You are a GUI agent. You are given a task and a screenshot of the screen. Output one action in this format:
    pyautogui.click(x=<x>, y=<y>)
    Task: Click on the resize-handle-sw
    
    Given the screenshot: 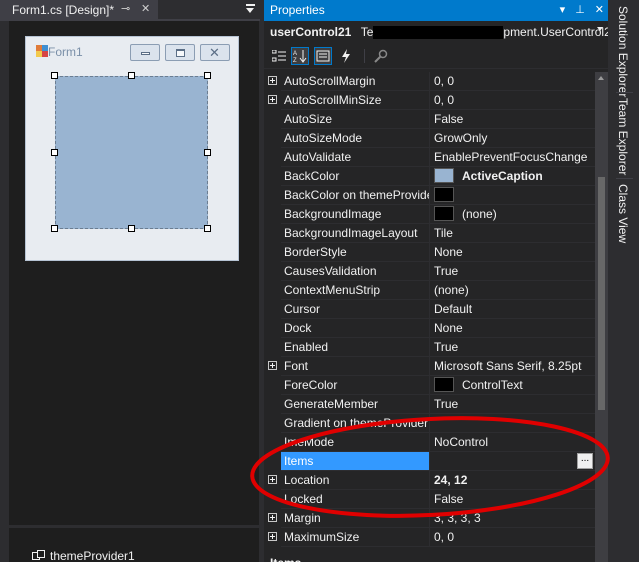 What is the action you would take?
    pyautogui.click(x=54, y=228)
    